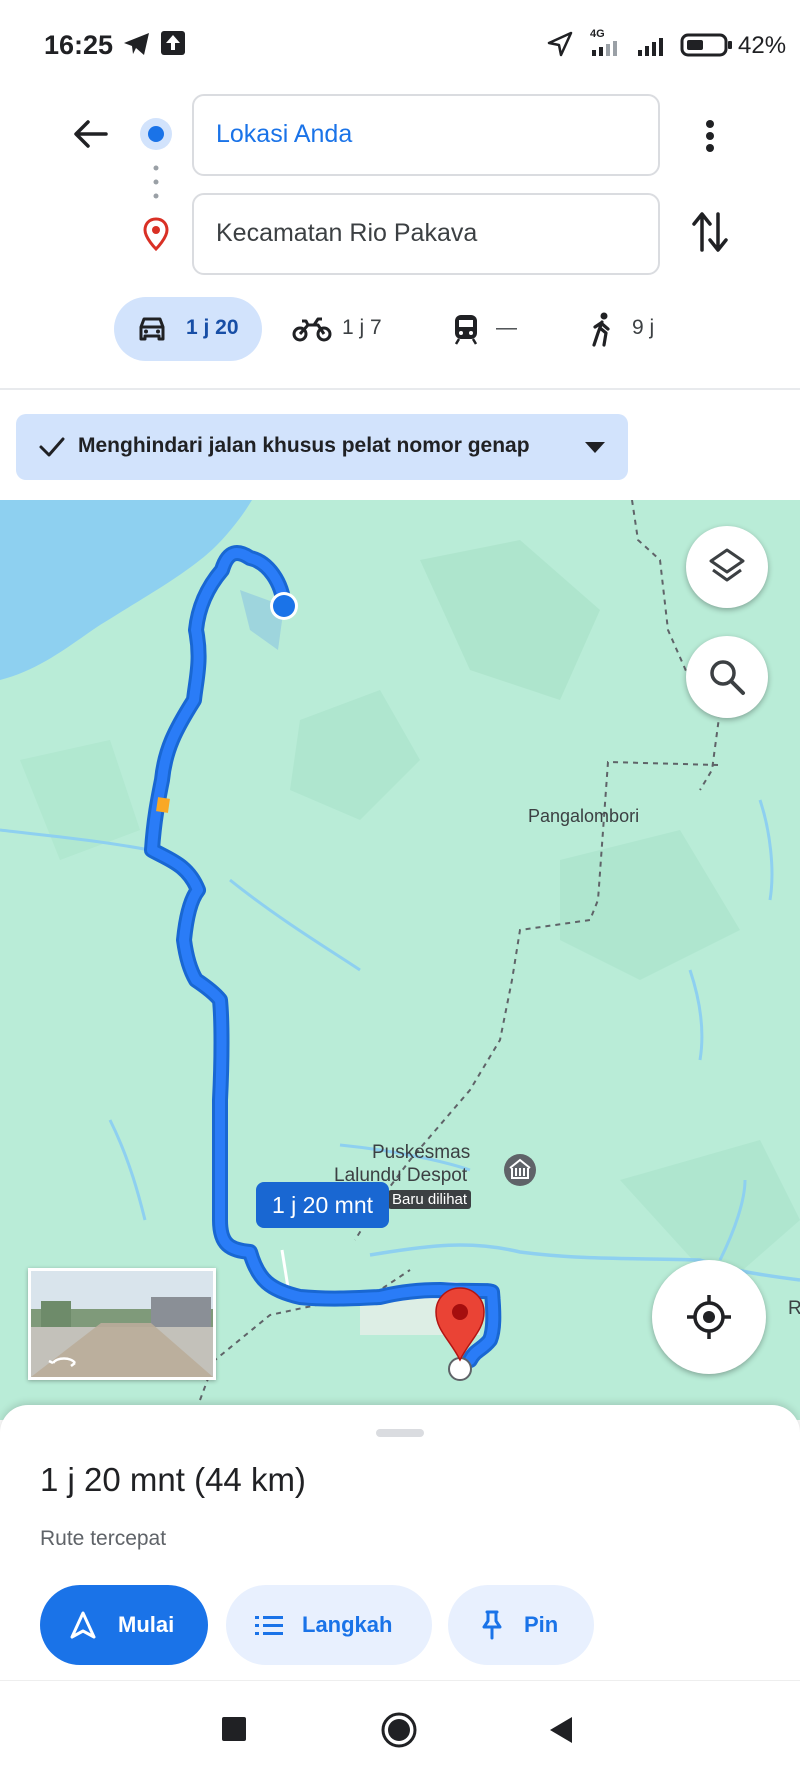  What do you see at coordinates (506, 327) in the screenshot?
I see `mode-transit-time: —` at bounding box center [506, 327].